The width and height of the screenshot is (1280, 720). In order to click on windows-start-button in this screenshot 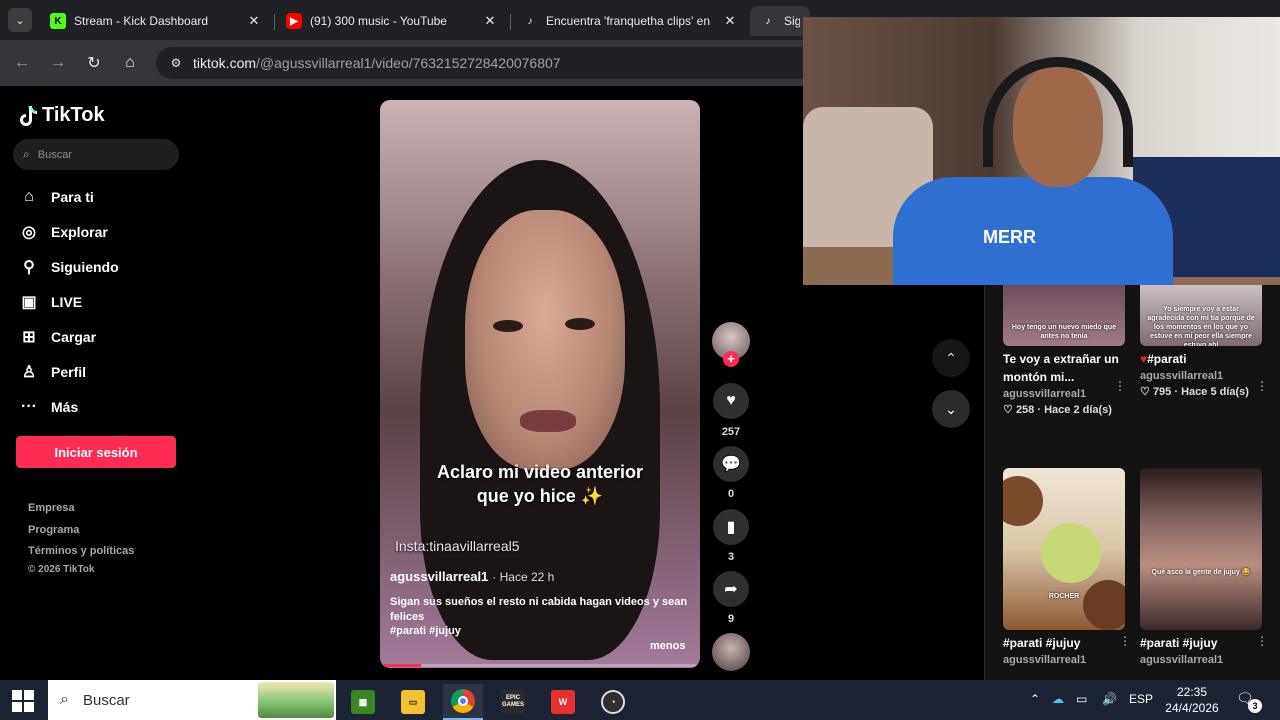, I will do `click(23, 701)`.